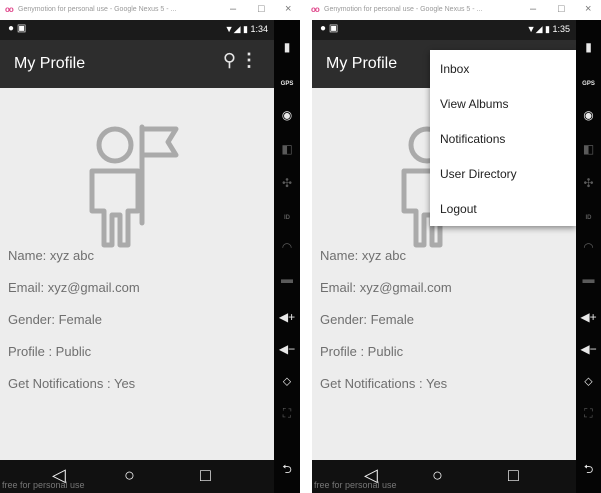 The height and width of the screenshot is (493, 601). Describe the element at coordinates (134, 186) in the screenshot. I see `avatar-icon` at that location.